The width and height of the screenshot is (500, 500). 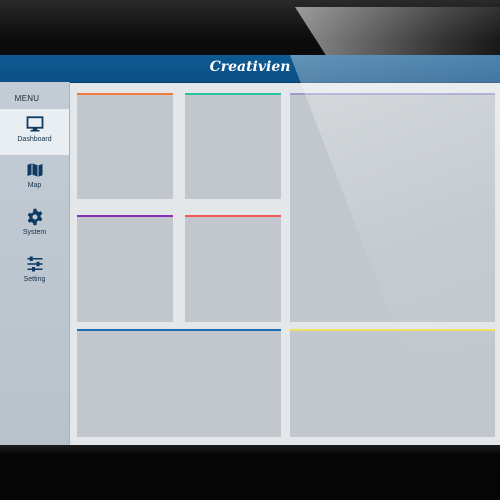 I want to click on sidebar-item-label: Dashboard, so click(x=34, y=139).